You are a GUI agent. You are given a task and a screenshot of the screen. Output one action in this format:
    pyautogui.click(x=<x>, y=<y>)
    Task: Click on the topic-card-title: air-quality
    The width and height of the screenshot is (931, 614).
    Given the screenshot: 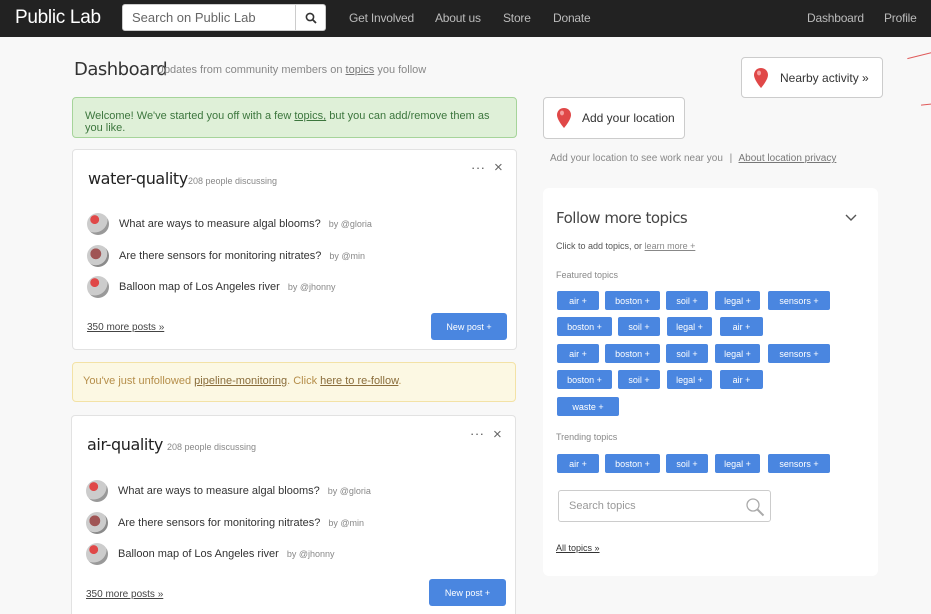 What is the action you would take?
    pyautogui.click(x=125, y=444)
    